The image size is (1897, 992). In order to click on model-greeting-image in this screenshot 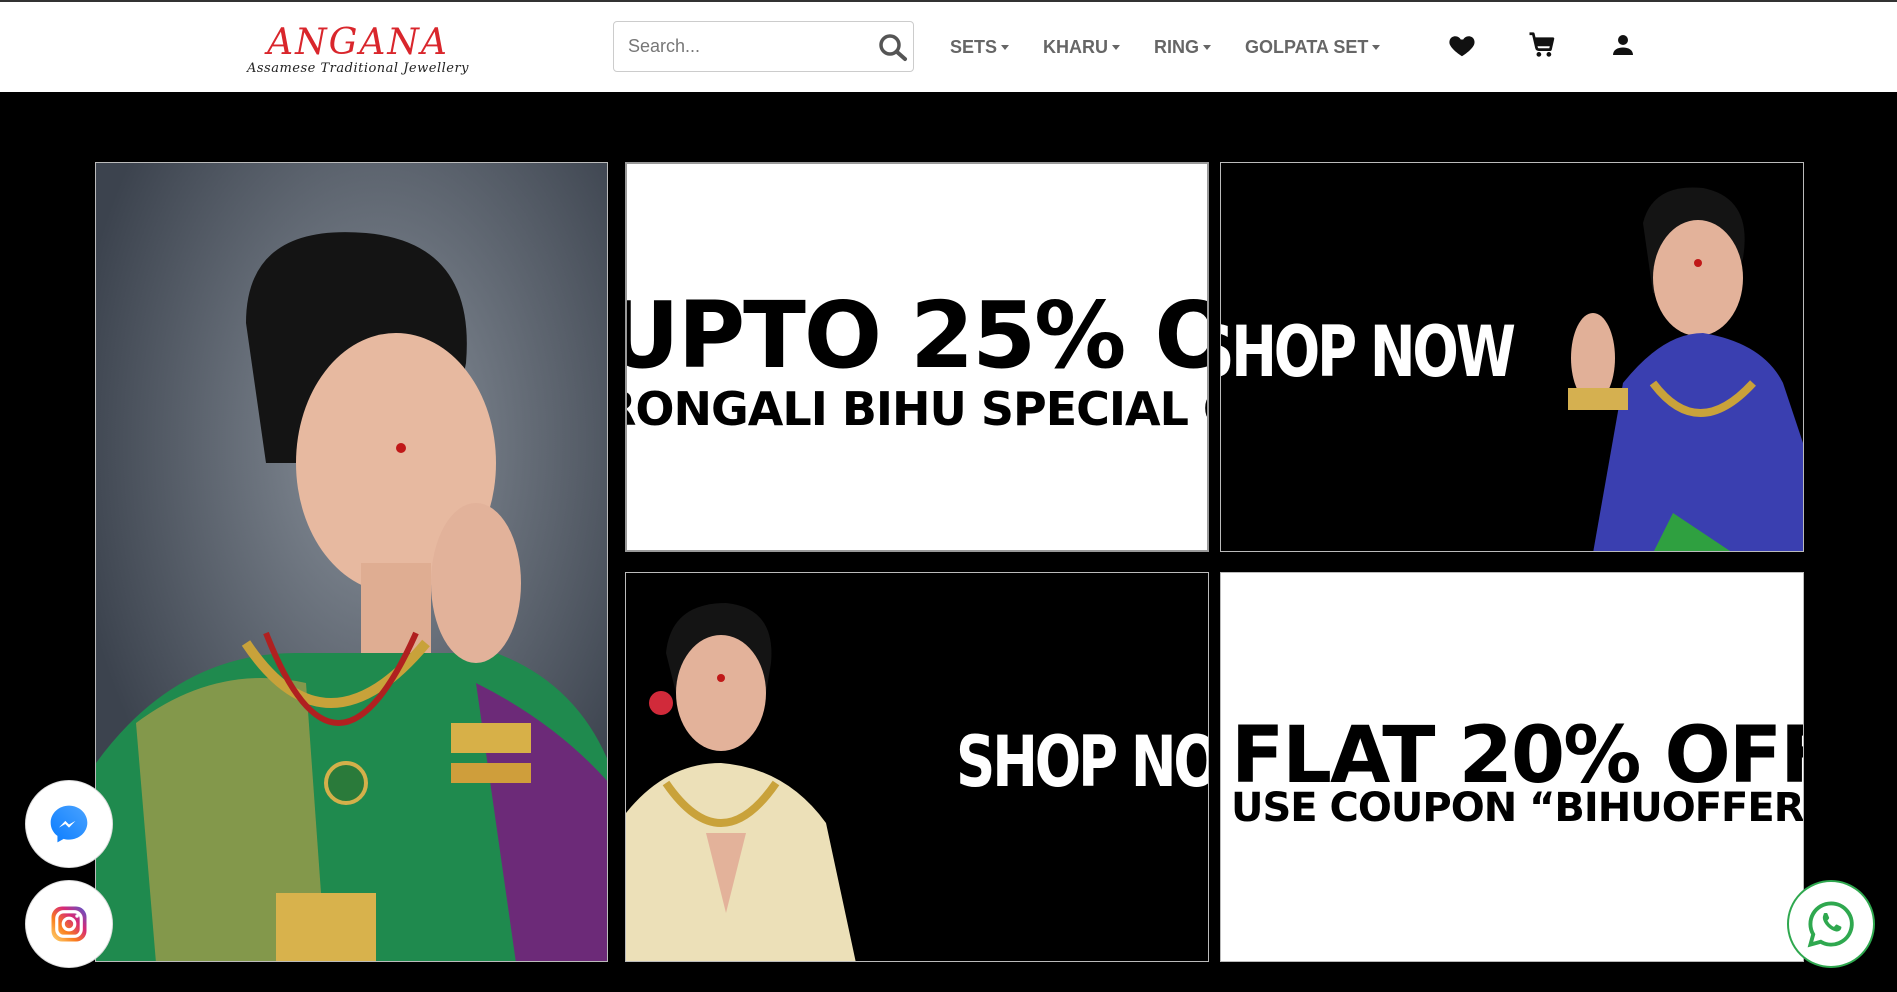, I will do `click(741, 782)`.